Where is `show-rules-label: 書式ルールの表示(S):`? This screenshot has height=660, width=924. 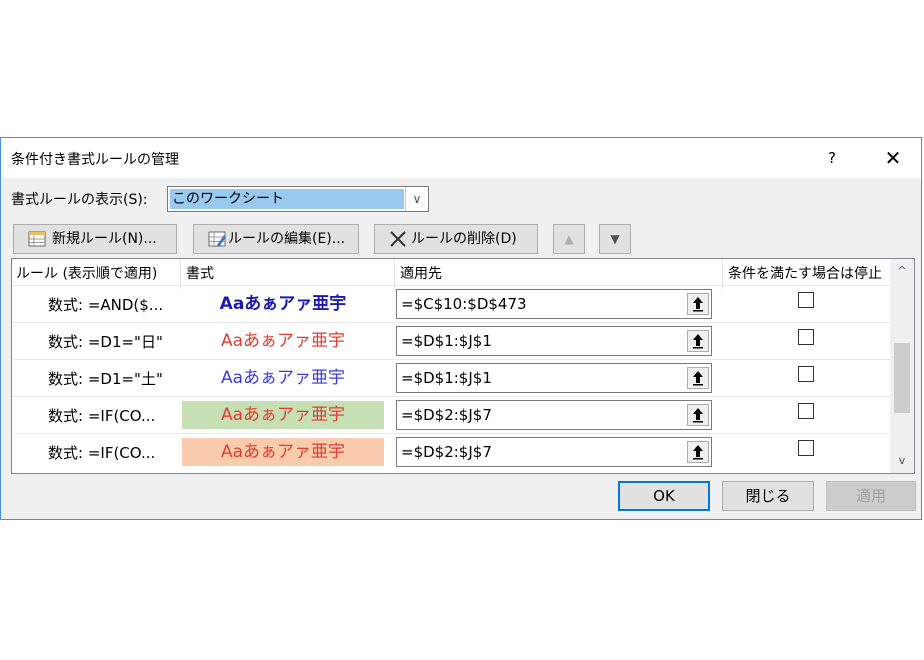 show-rules-label: 書式ルールの表示(S): is located at coordinates (79, 200).